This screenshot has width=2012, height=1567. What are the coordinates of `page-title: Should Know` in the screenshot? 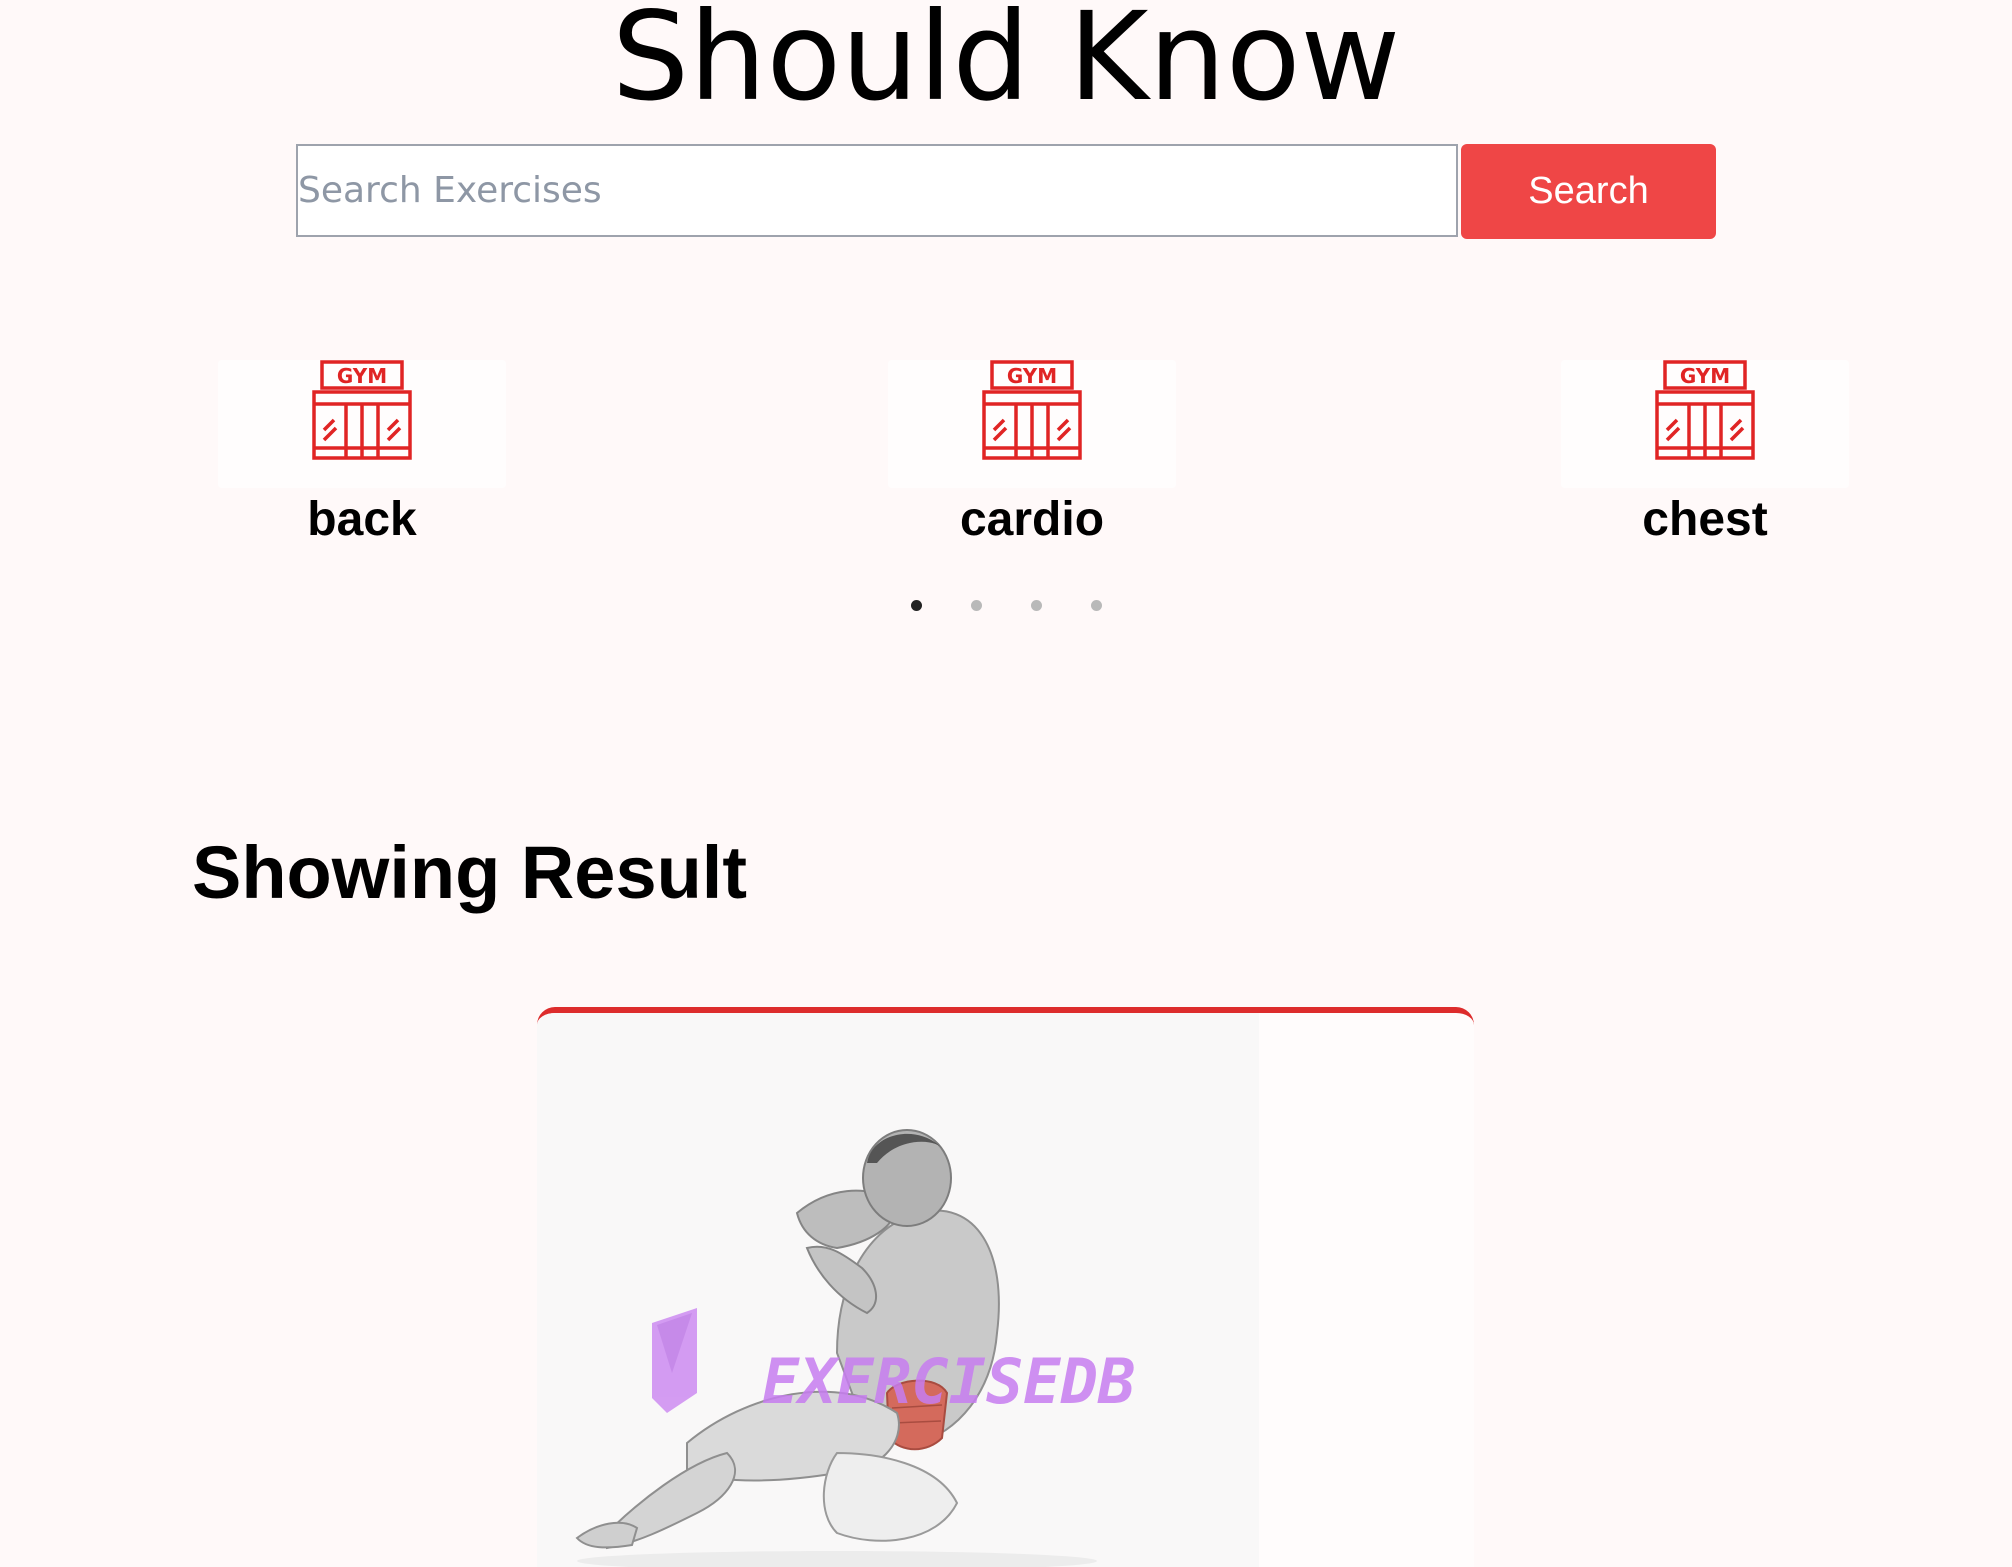 It's located at (1006, 64).